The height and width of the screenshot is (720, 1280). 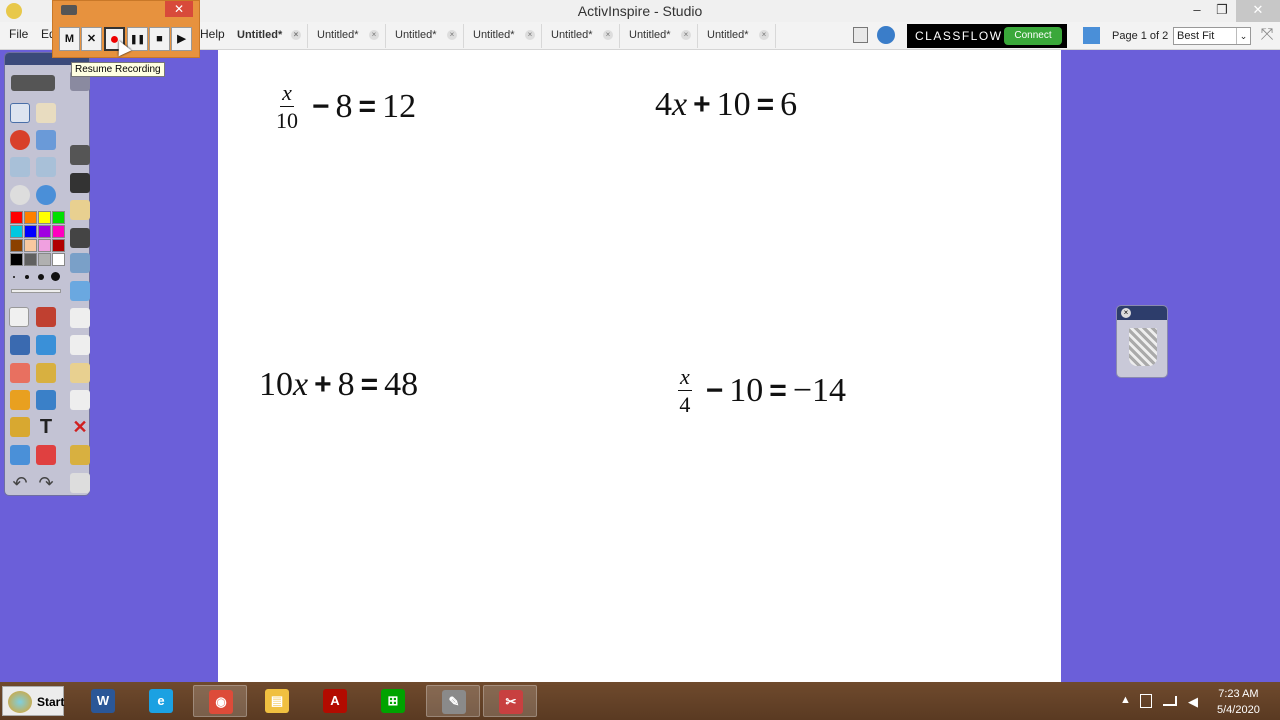 What do you see at coordinates (103, 701) in the screenshot?
I see `taskbar-app-word: W` at bounding box center [103, 701].